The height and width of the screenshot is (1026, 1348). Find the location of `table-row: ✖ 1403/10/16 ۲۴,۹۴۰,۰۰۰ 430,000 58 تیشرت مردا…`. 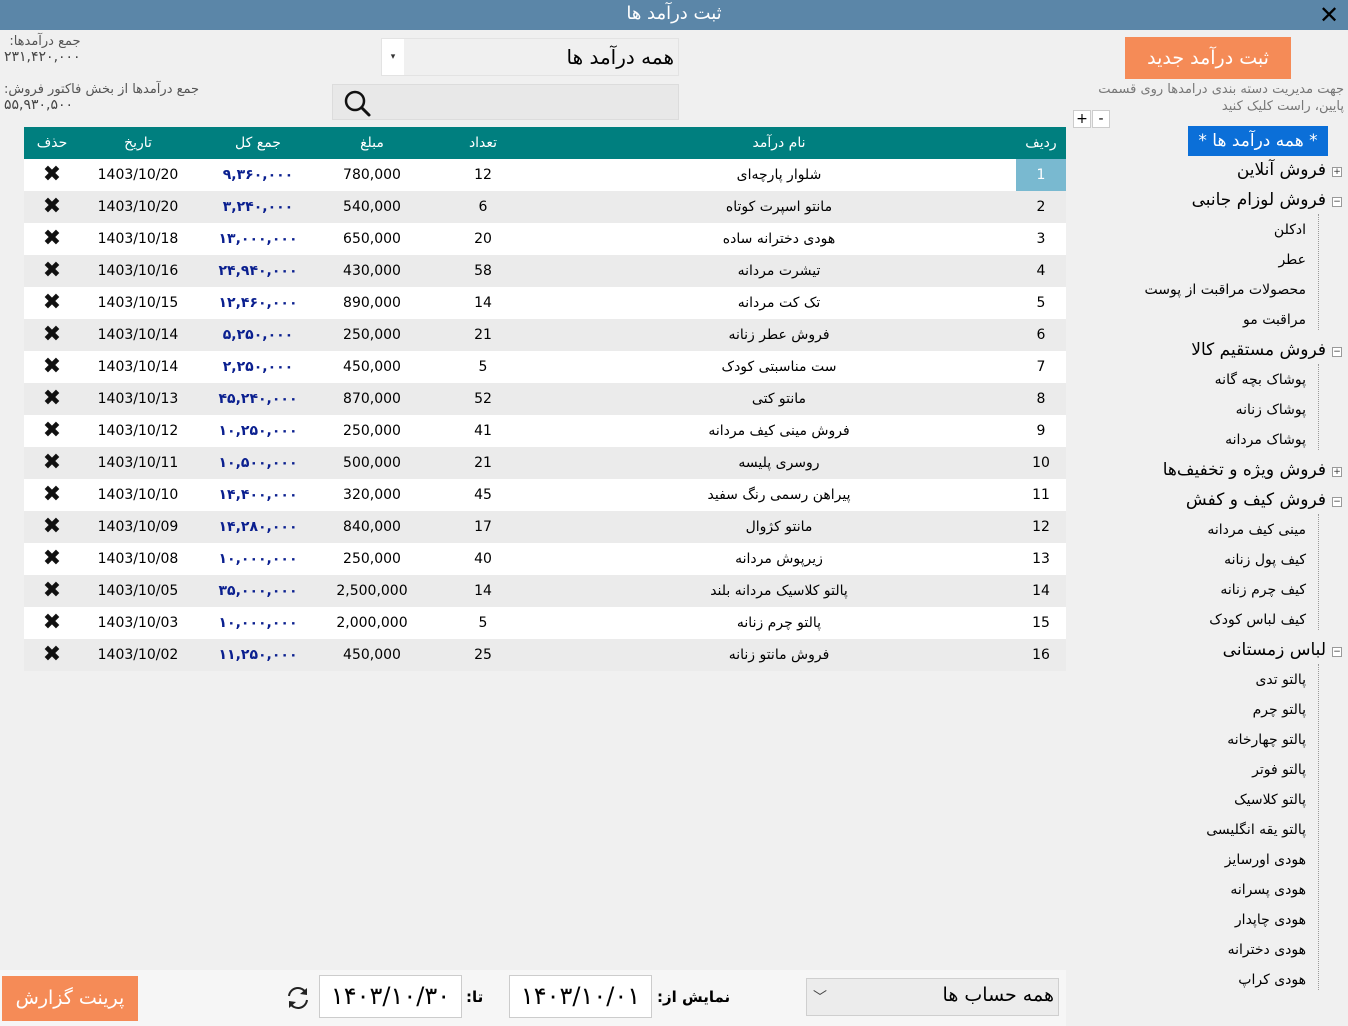

table-row: ✖ 1403/10/16 ۲۴,۹۴۰,۰۰۰ 430,000 58 تیشرت مردا… is located at coordinates (545, 271).